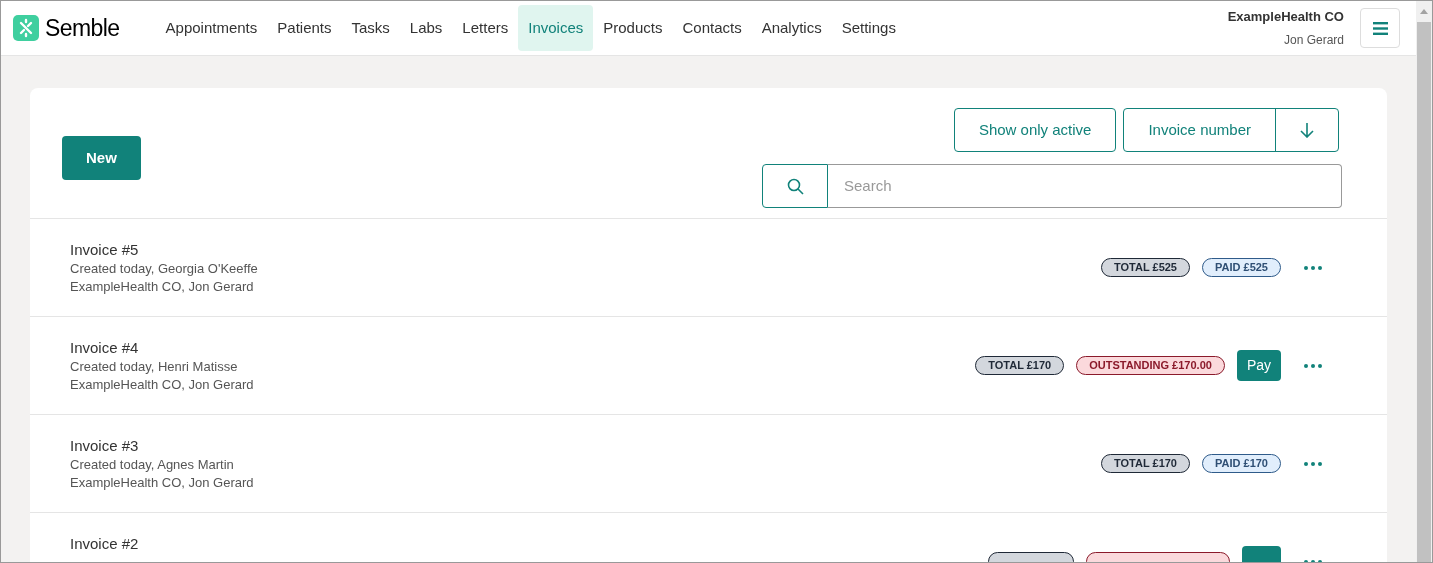 This screenshot has height=563, width=1433. What do you see at coordinates (1258, 365) in the screenshot?
I see `pay-button: Pay` at bounding box center [1258, 365].